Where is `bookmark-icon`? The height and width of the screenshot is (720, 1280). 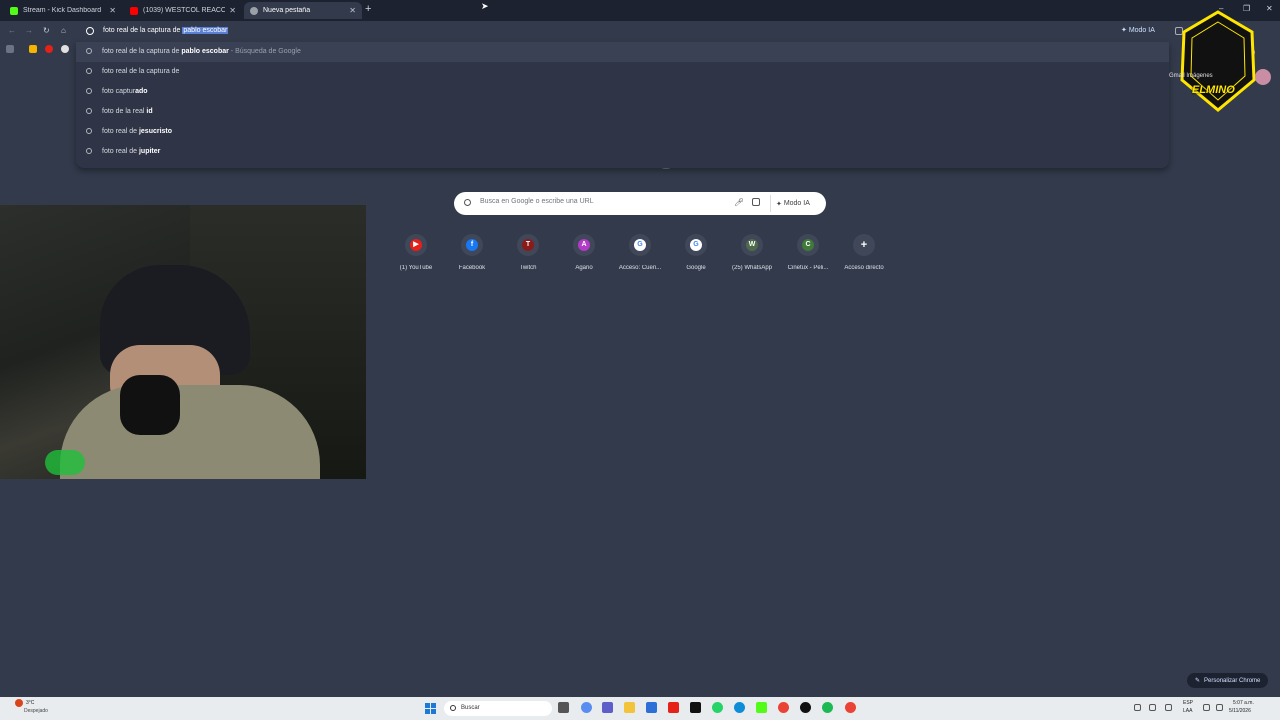 bookmark-icon is located at coordinates (33, 49).